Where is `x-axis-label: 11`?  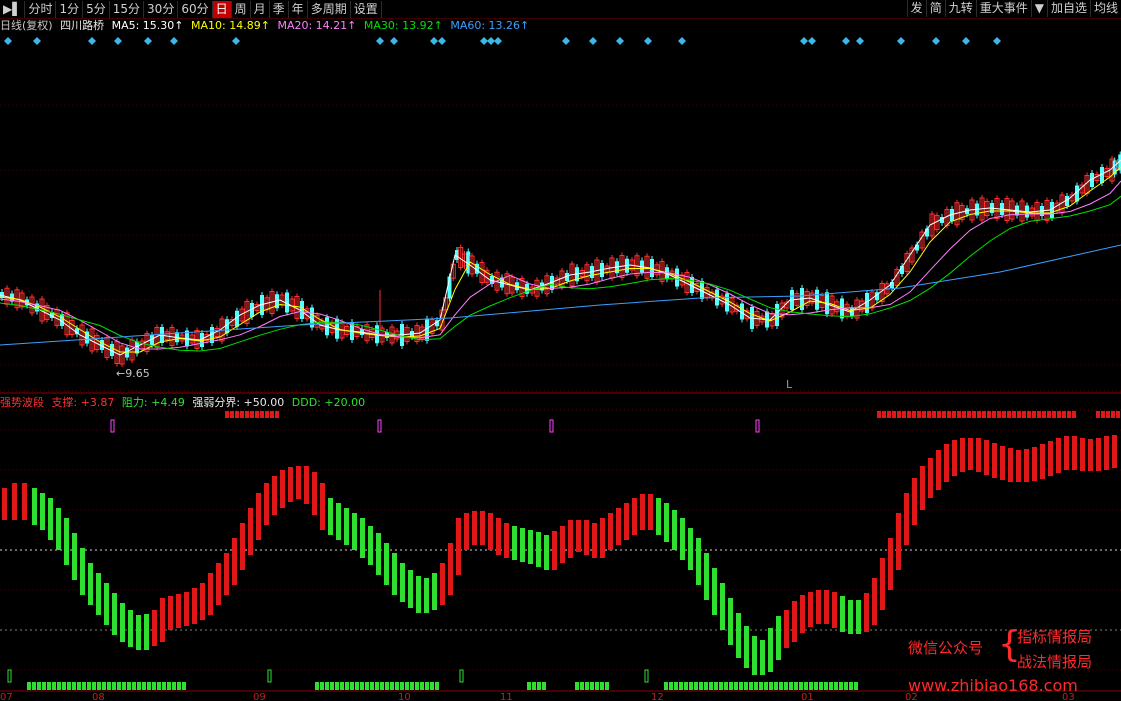 x-axis-label: 11 is located at coordinates (506, 696).